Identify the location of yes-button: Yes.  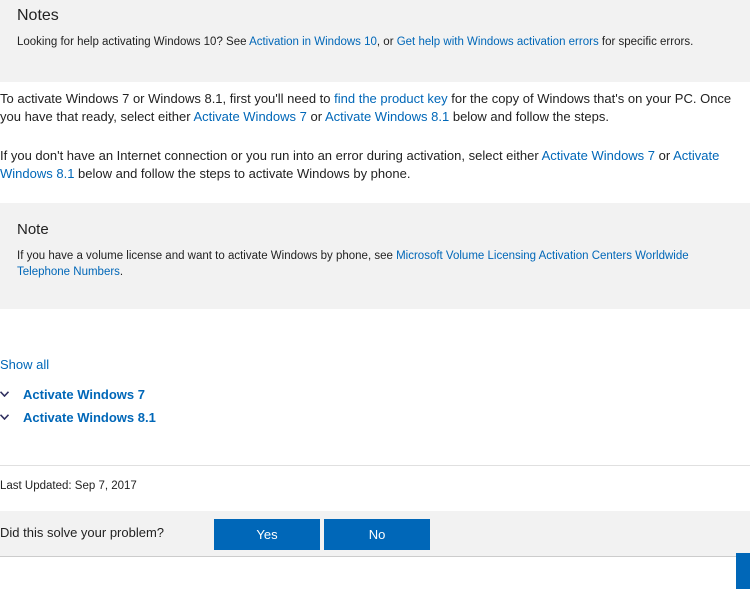
(267, 534).